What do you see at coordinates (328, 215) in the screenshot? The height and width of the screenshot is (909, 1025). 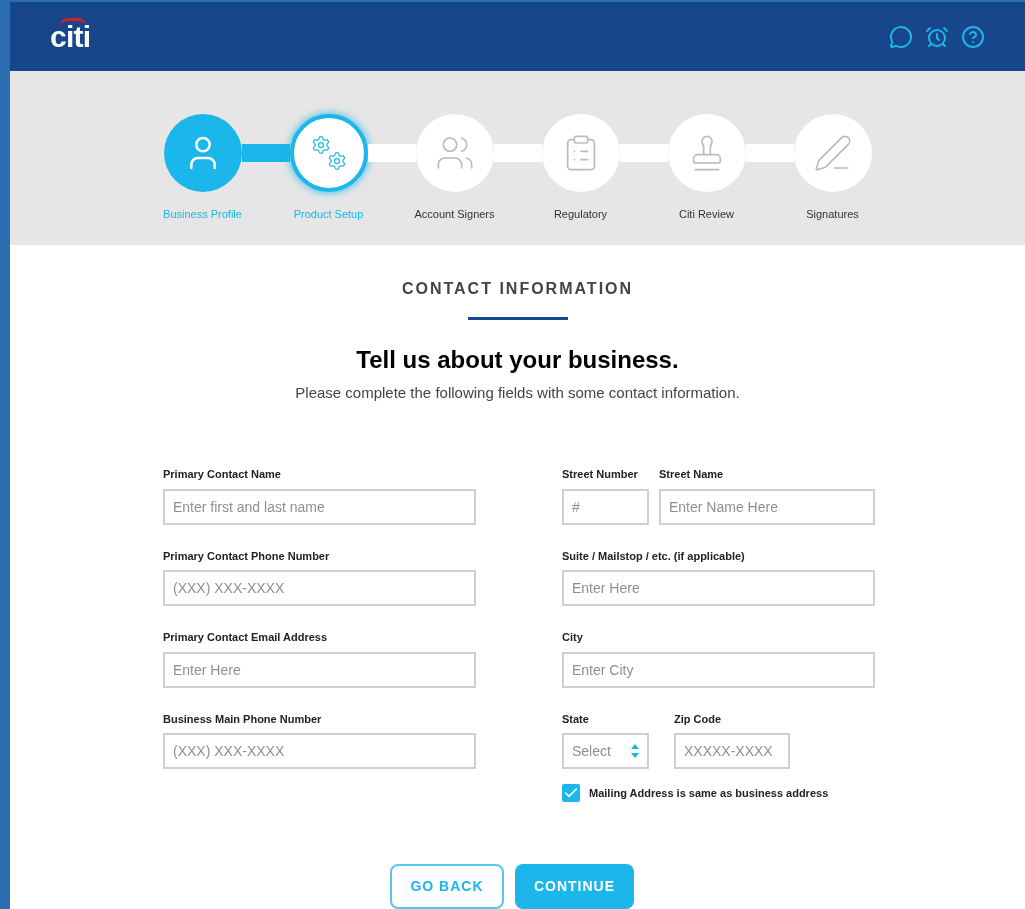 I see `step-label: Product Setup` at bounding box center [328, 215].